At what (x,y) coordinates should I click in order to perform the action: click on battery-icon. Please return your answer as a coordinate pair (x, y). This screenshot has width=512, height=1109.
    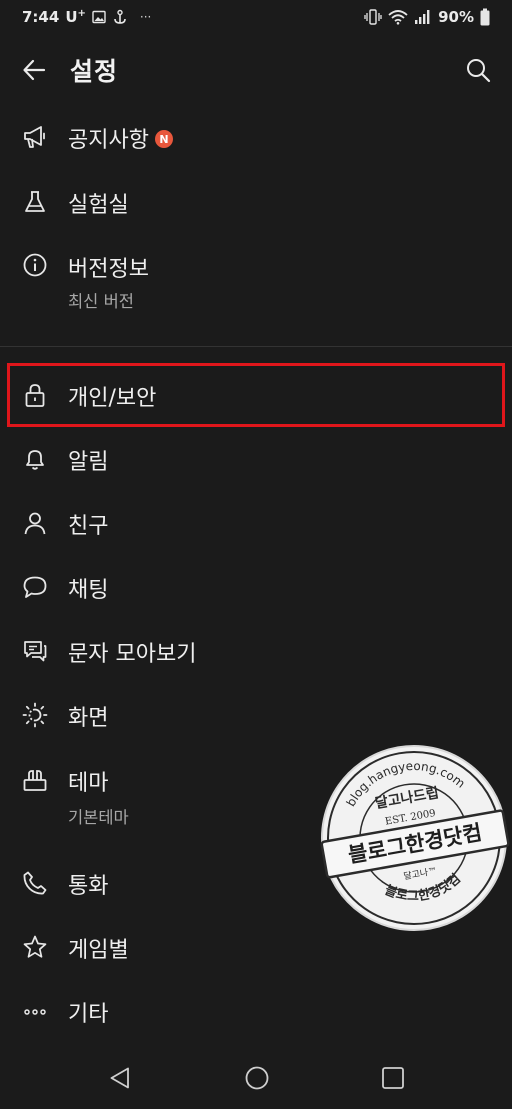
    Looking at the image, I should click on (485, 17).